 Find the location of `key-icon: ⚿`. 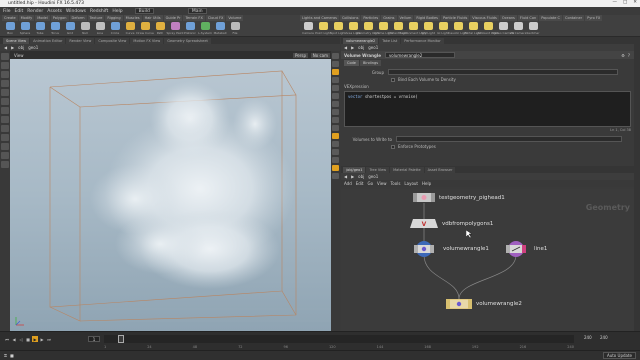

key-icon: ⚿ is located at coordinates (5, 355).